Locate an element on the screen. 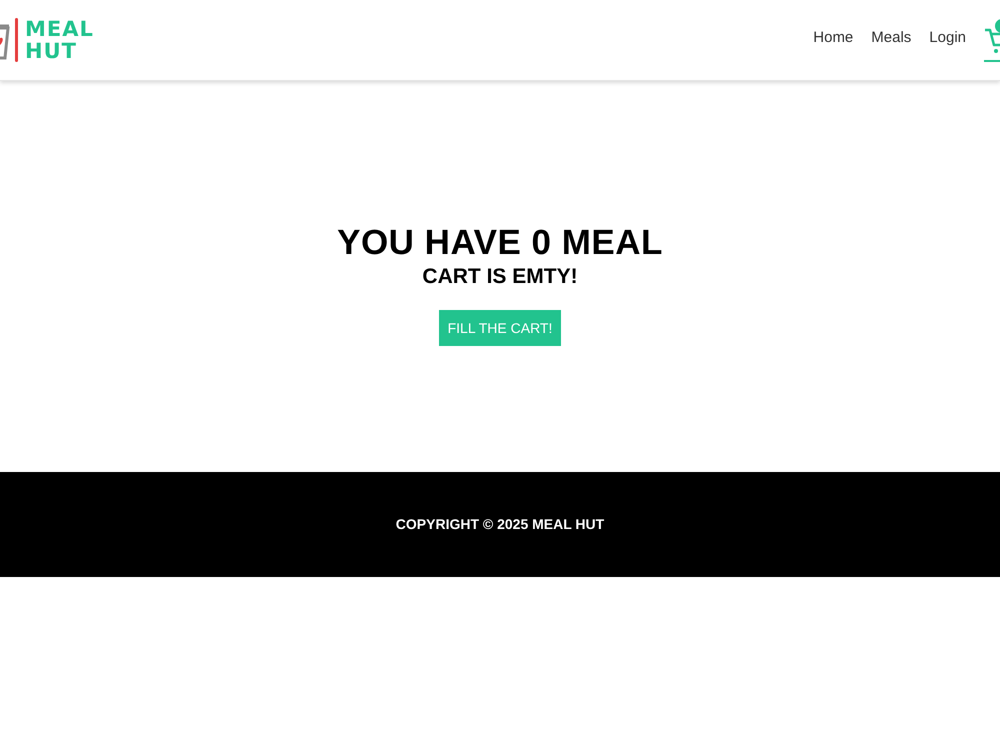 This screenshot has width=1000, height=750. nav-link: Home is located at coordinates (833, 40).